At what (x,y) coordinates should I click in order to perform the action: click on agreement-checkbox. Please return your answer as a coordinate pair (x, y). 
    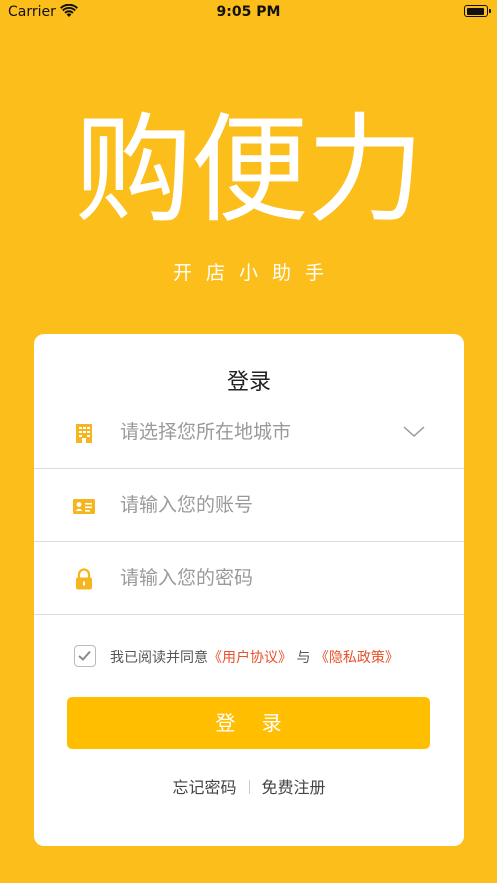
    Looking at the image, I should click on (85, 656).